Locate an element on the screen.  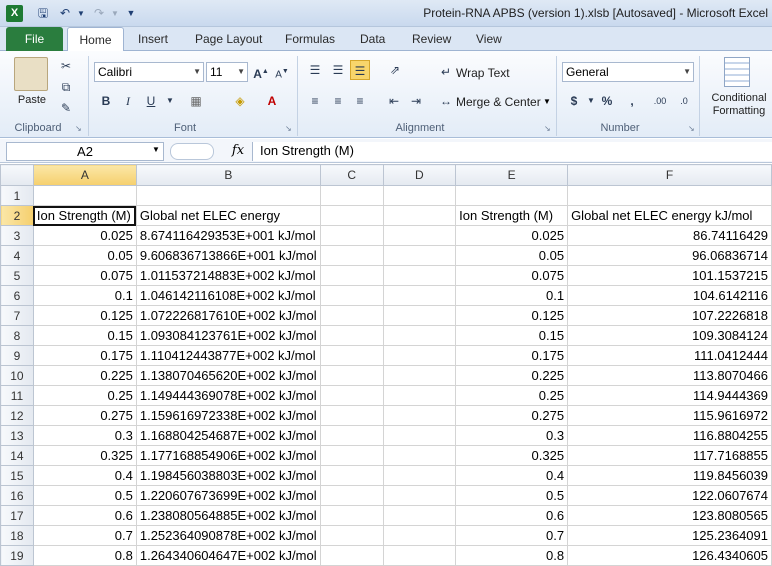
row-header: 11 is located at coordinates (17, 395).